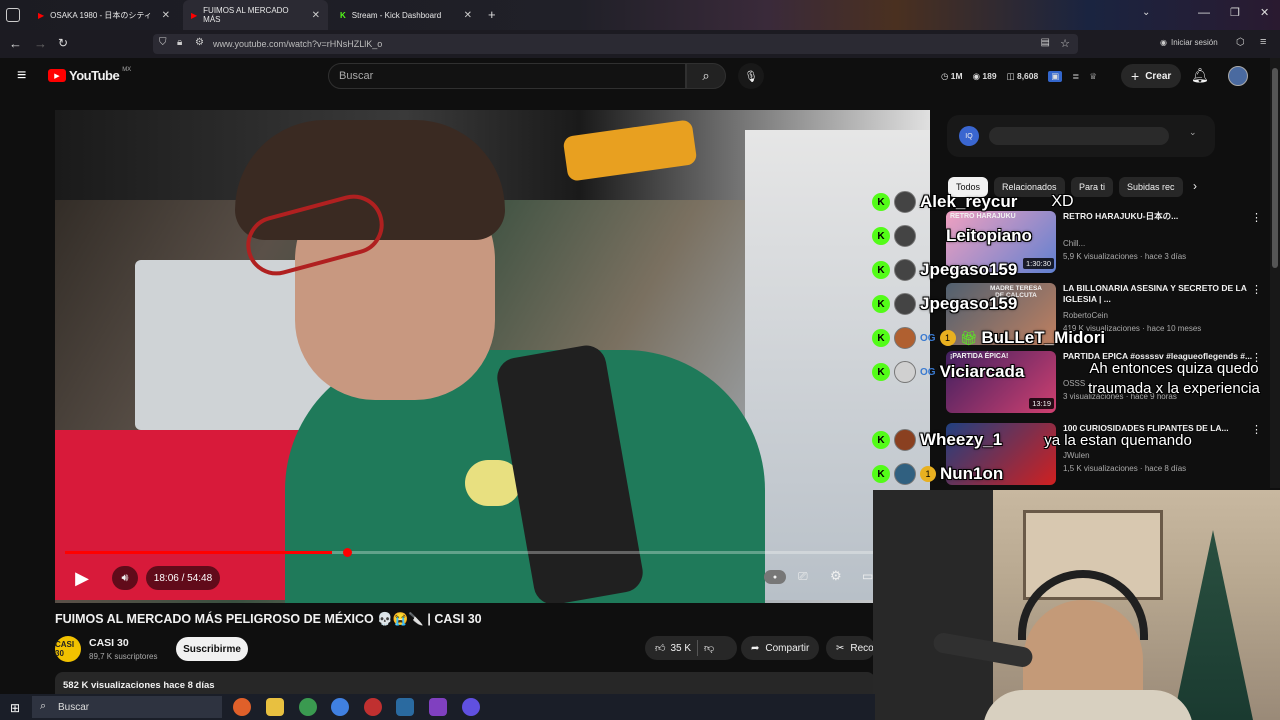 Image resolution: width=1280 pixels, height=720 pixels. Describe the element at coordinates (780, 648) in the screenshot. I see `share-button: ➦ Compartir` at that location.